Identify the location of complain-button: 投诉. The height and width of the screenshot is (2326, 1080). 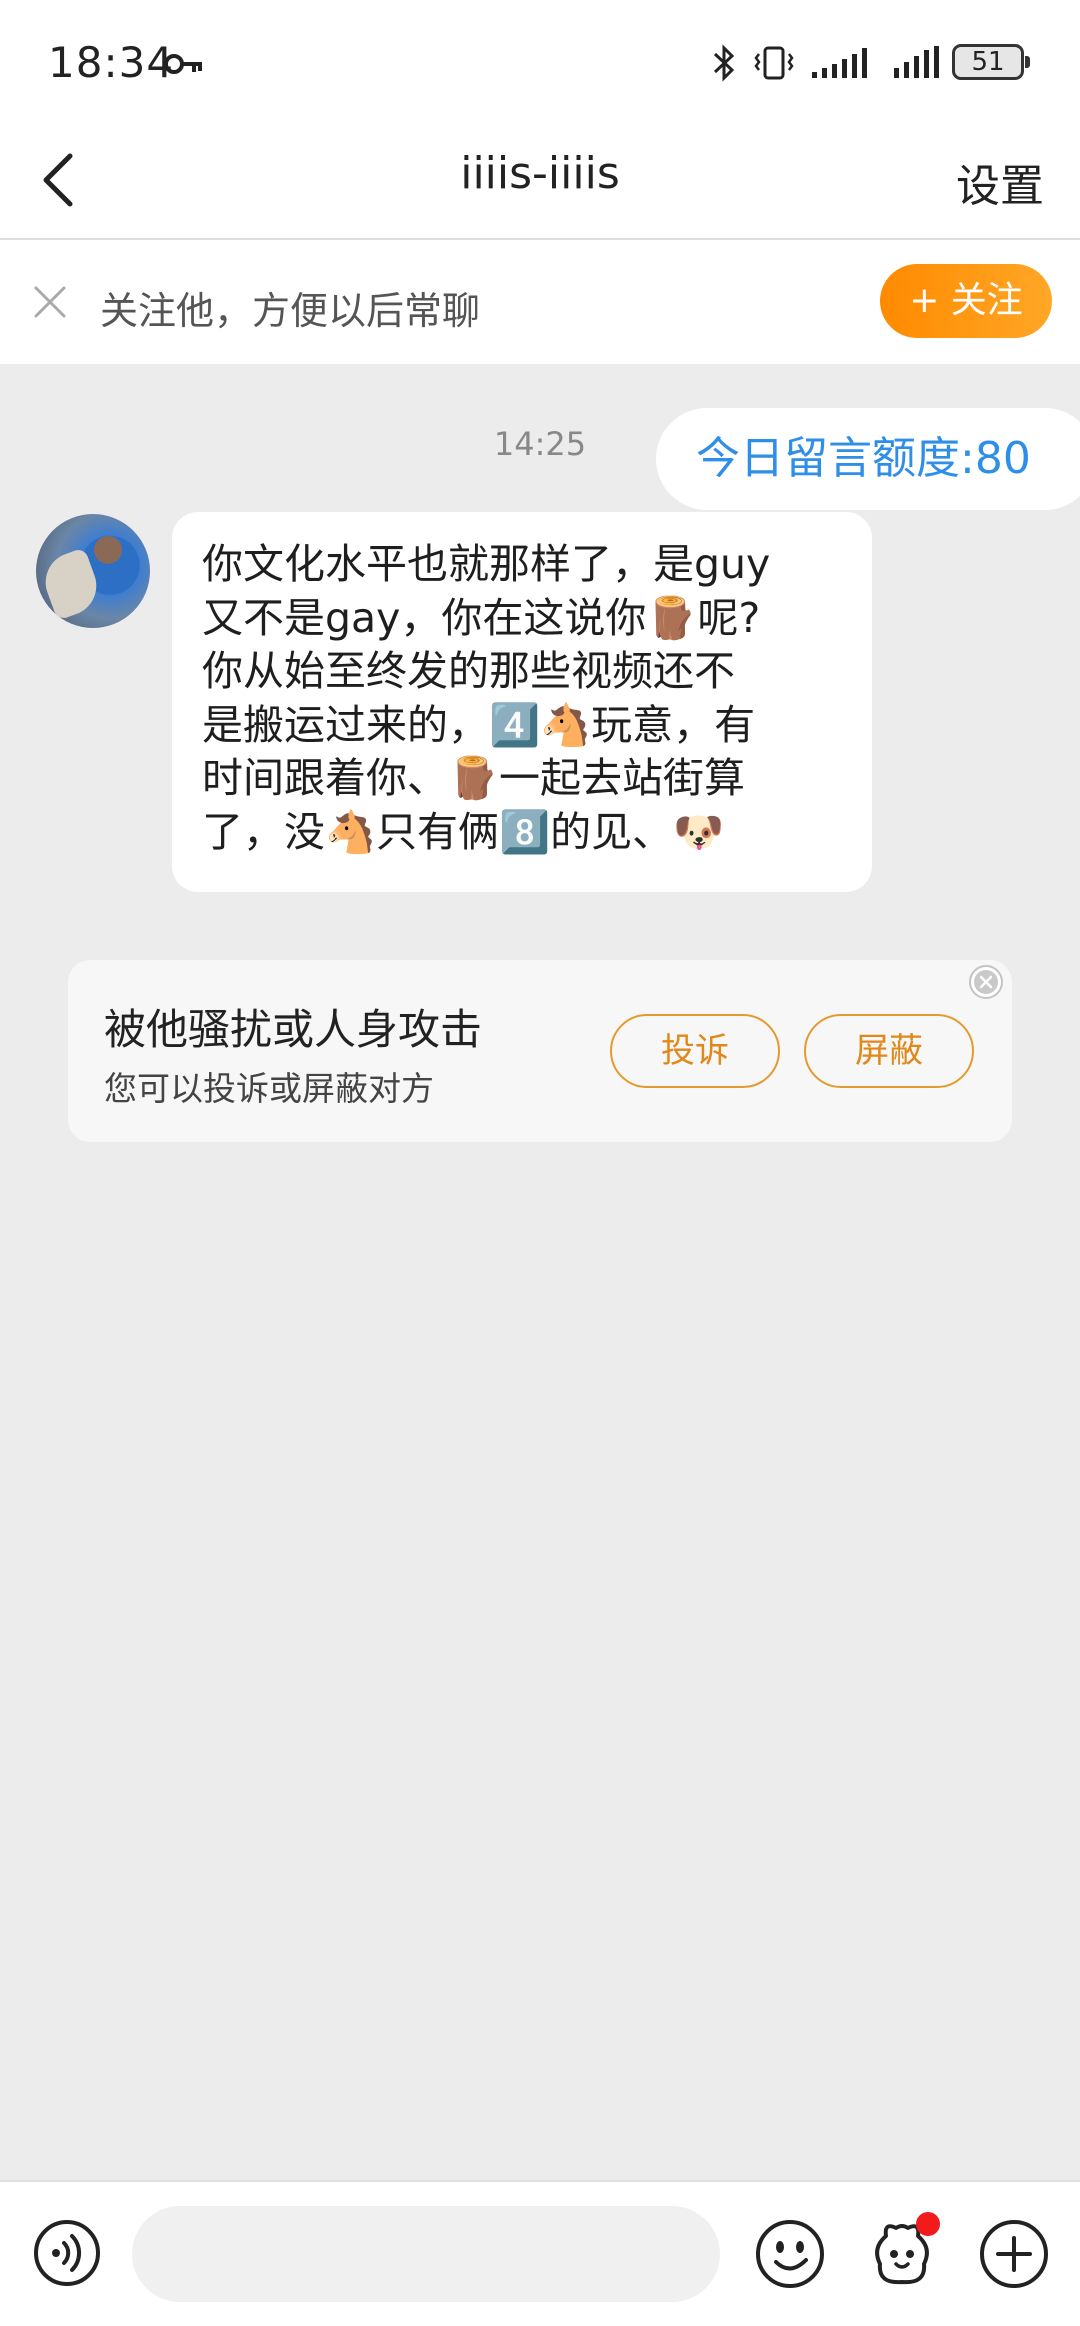
(695, 1051).